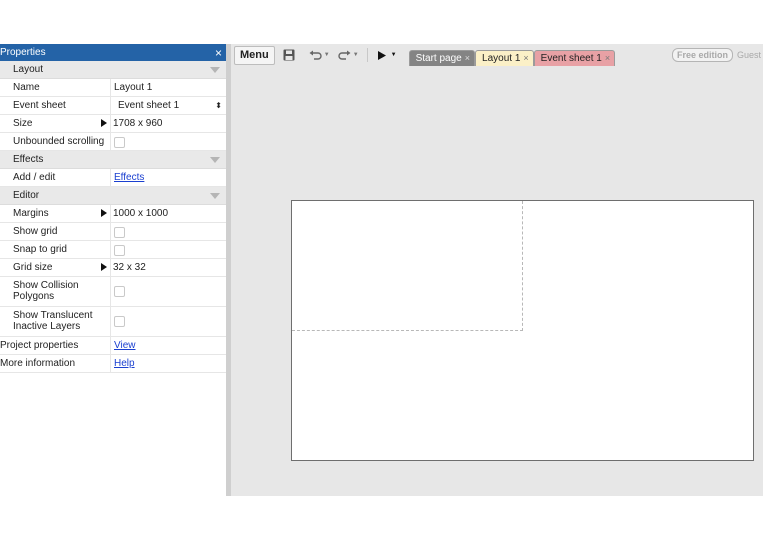 This screenshot has height=541, width=763. What do you see at coordinates (55, 363) in the screenshot?
I see `property-key: More information` at bounding box center [55, 363].